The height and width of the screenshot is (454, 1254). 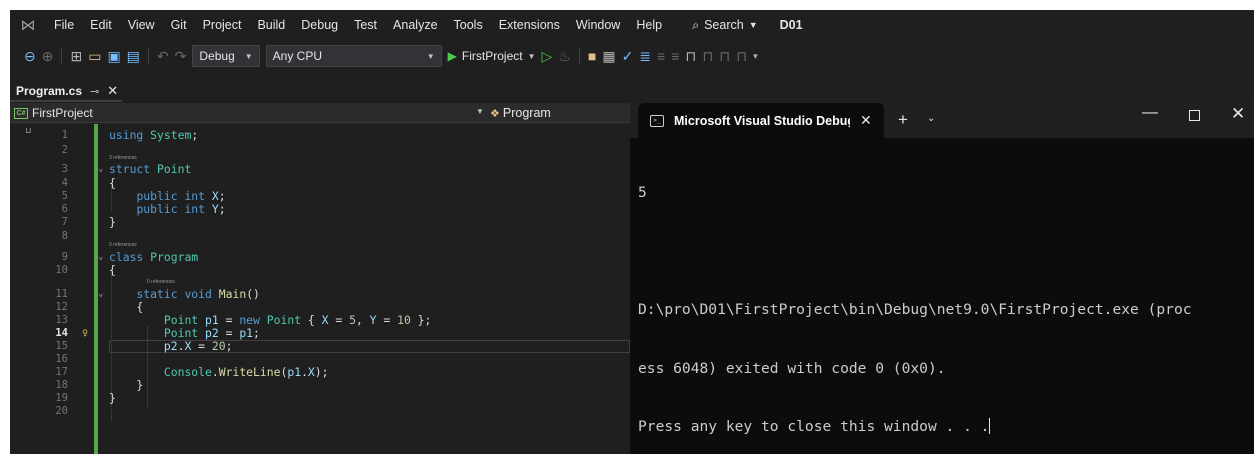 What do you see at coordinates (61, 385) in the screenshot?
I see `line-number: 18` at bounding box center [61, 385].